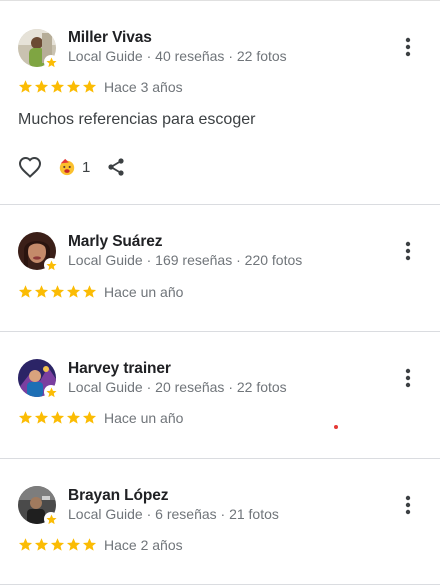 The height and width of the screenshot is (586, 440). What do you see at coordinates (143, 87) in the screenshot?
I see `review-date: Hace 3 años` at bounding box center [143, 87].